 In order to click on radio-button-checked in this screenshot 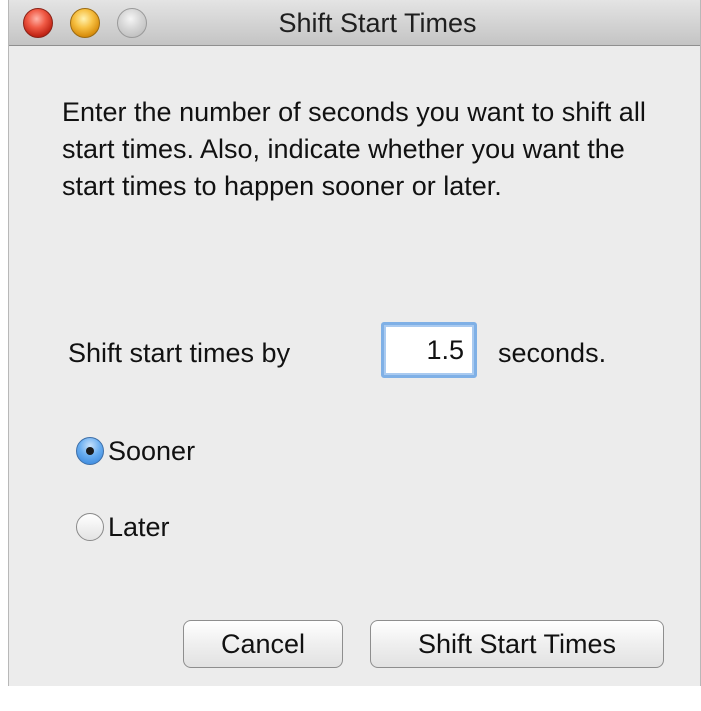, I will do `click(90, 451)`.